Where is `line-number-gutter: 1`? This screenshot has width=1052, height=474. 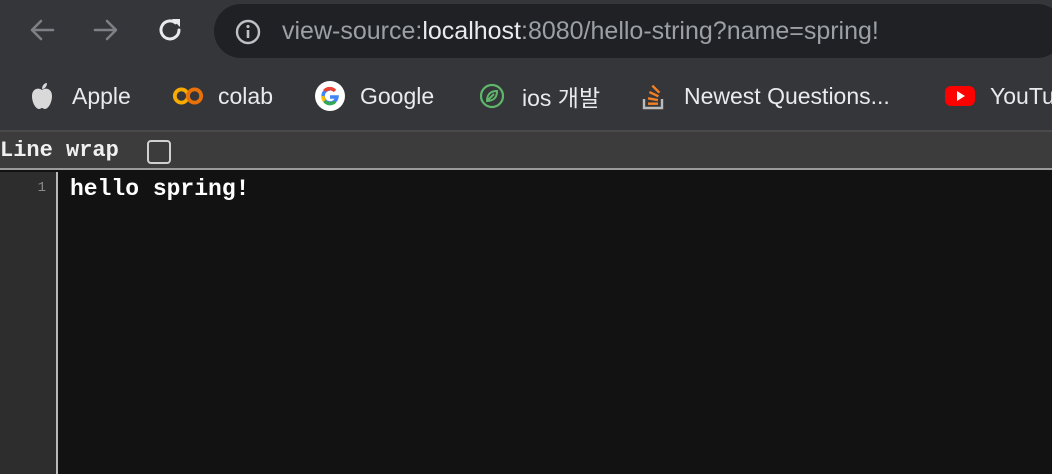 line-number-gutter: 1 is located at coordinates (29, 323).